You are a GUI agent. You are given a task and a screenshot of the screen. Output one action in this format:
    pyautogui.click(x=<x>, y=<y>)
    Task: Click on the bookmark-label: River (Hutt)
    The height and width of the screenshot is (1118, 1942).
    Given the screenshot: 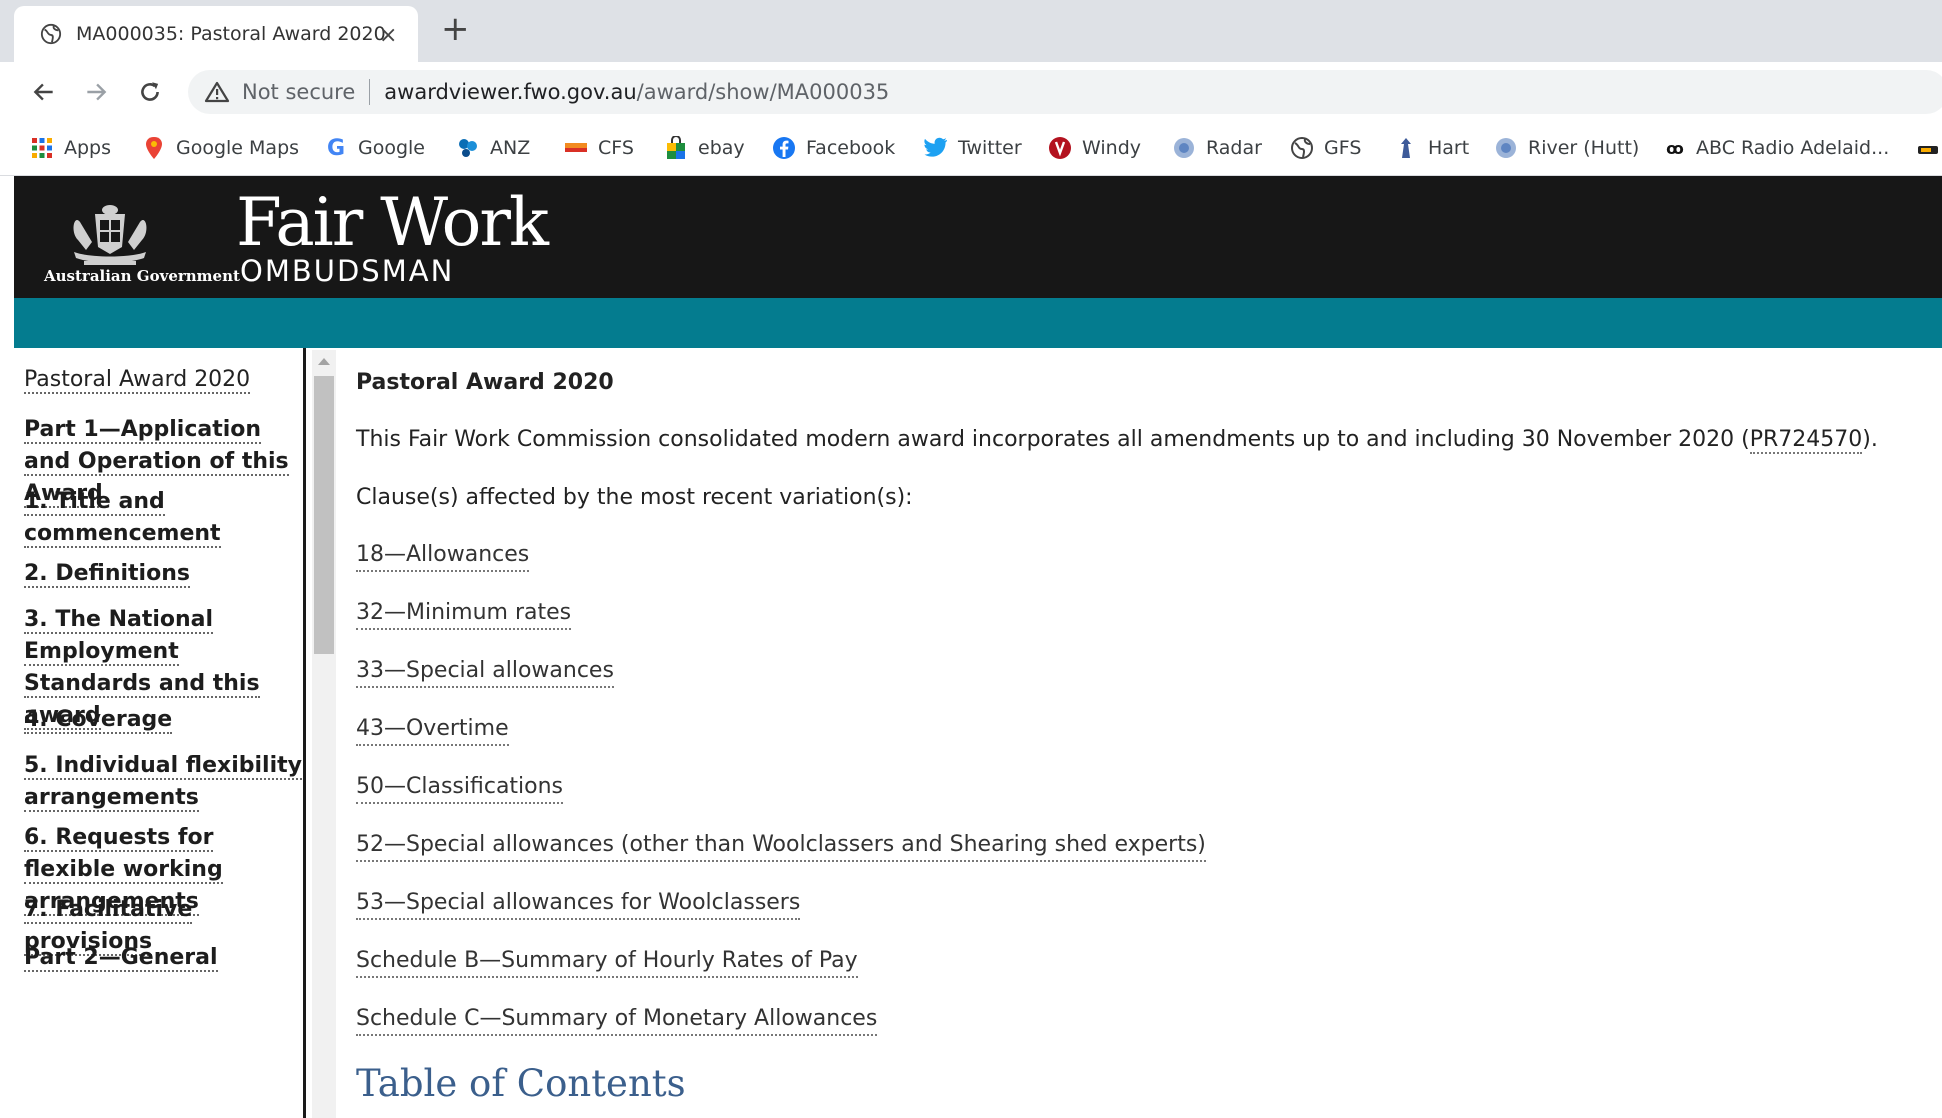 What is the action you would take?
    pyautogui.click(x=1584, y=148)
    